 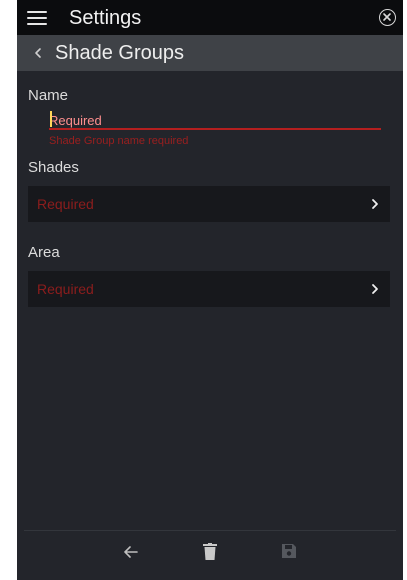 I want to click on area-selector: Required, so click(x=209, y=289).